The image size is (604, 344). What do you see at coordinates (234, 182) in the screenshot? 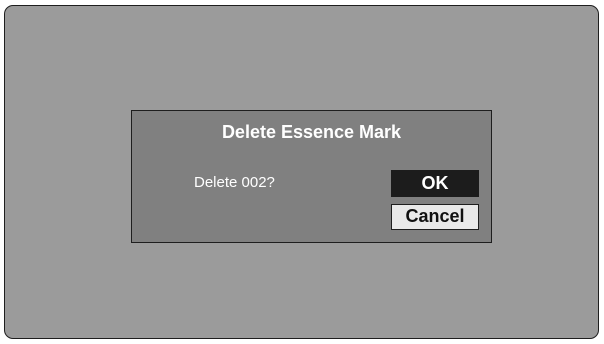
I see `dialog-message: Delete 002?` at bounding box center [234, 182].